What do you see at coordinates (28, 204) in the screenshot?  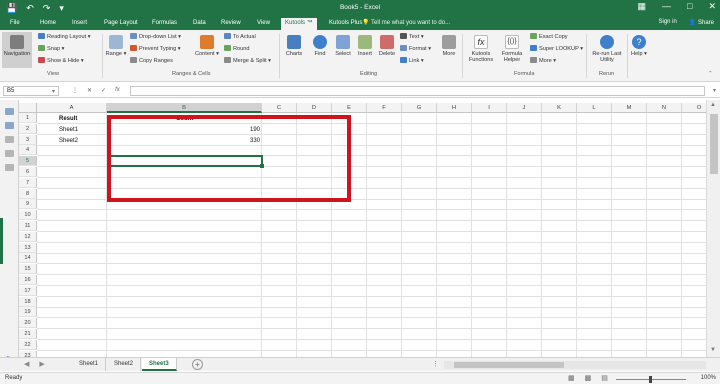 I see `row-header-9: 9` at bounding box center [28, 204].